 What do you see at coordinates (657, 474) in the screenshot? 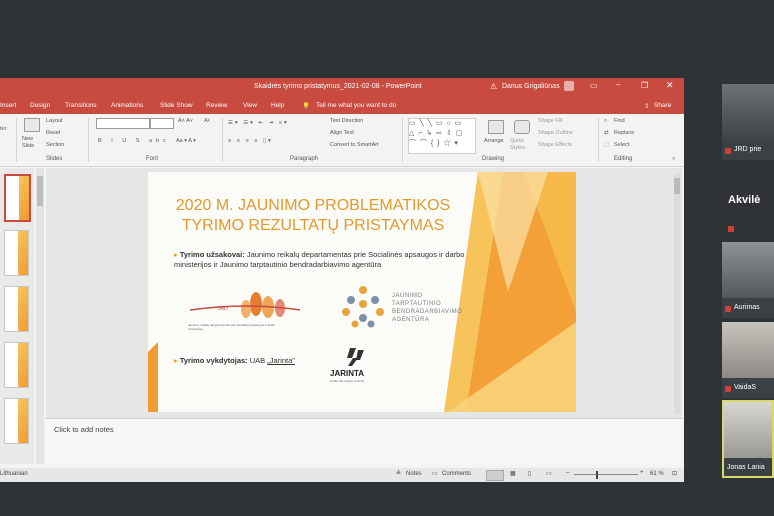
I see `zoom-level: 61 %` at bounding box center [657, 474].